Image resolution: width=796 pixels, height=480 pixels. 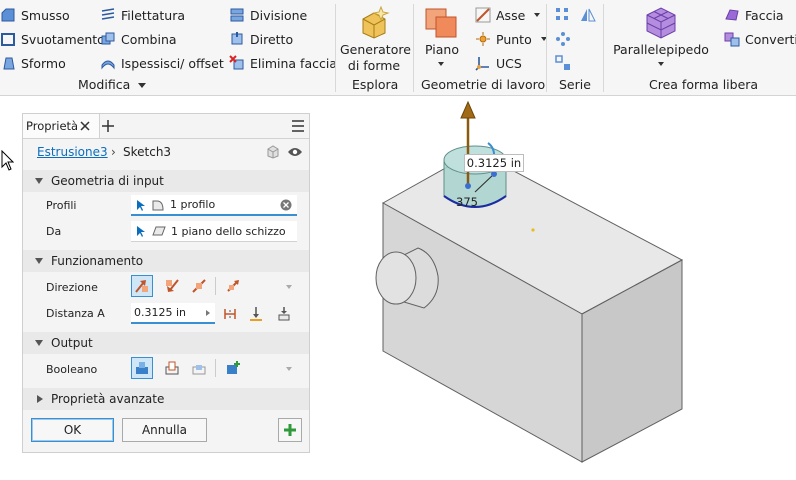 I want to click on punto-label: Punto, so click(x=514, y=39).